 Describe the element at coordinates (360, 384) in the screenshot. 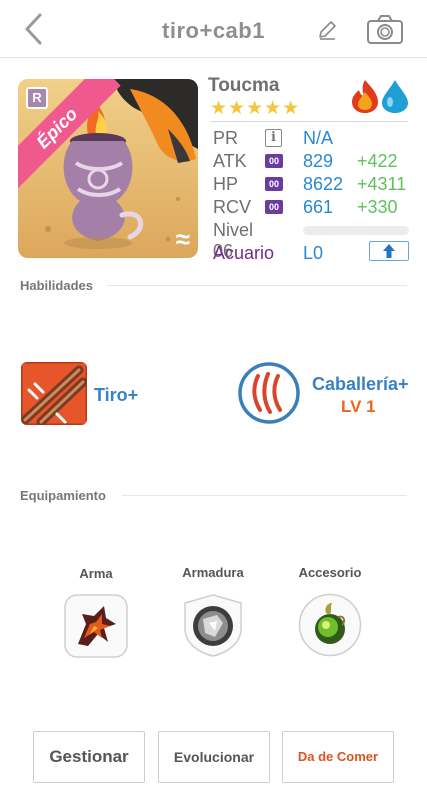

I see `skill-2-name: Caballería+` at that location.